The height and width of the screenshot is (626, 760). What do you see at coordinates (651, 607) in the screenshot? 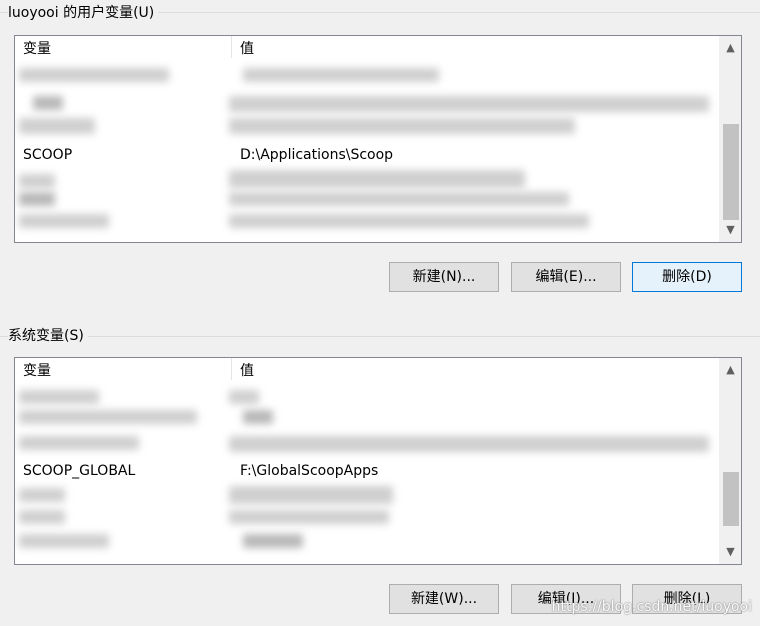
I see `watermark-text: https://blog.csdn.net/luoyooi` at bounding box center [651, 607].